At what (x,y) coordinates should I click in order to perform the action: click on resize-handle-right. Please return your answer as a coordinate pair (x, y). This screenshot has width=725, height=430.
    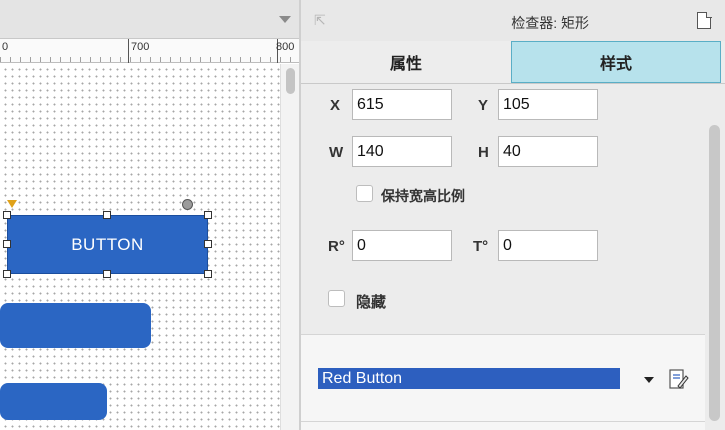
    Looking at the image, I should click on (208, 244).